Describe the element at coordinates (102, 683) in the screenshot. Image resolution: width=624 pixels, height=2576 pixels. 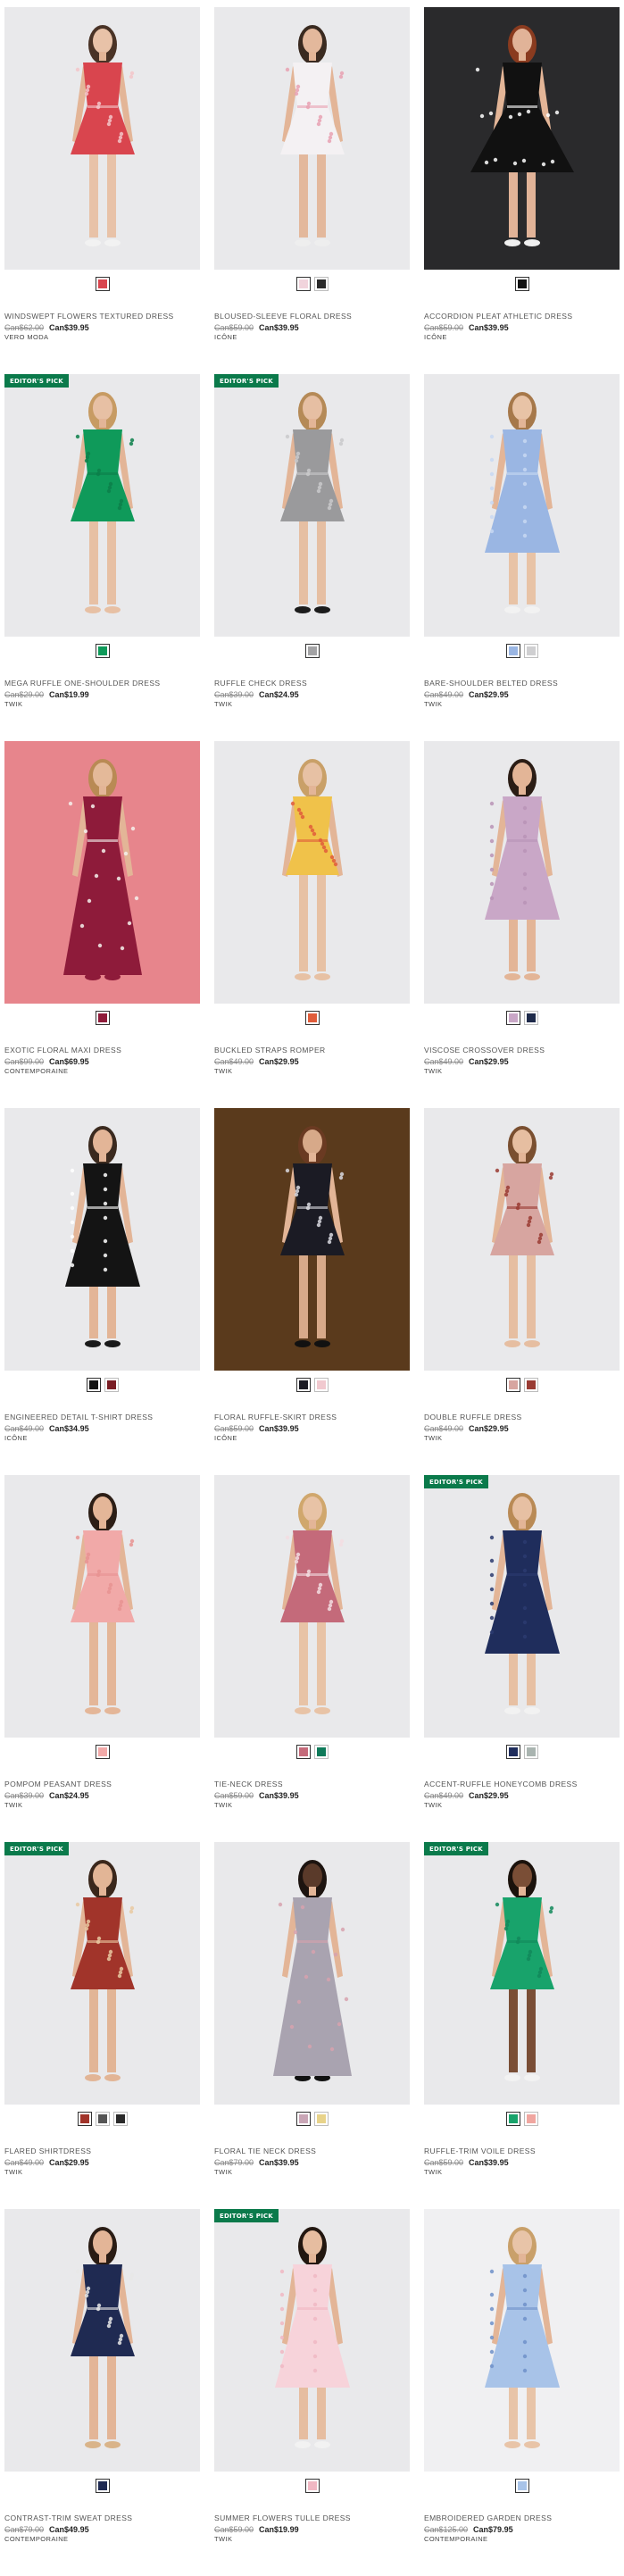
I see `product-name: MEGA RUFFLE ONE-SHOULDER DRESS` at that location.